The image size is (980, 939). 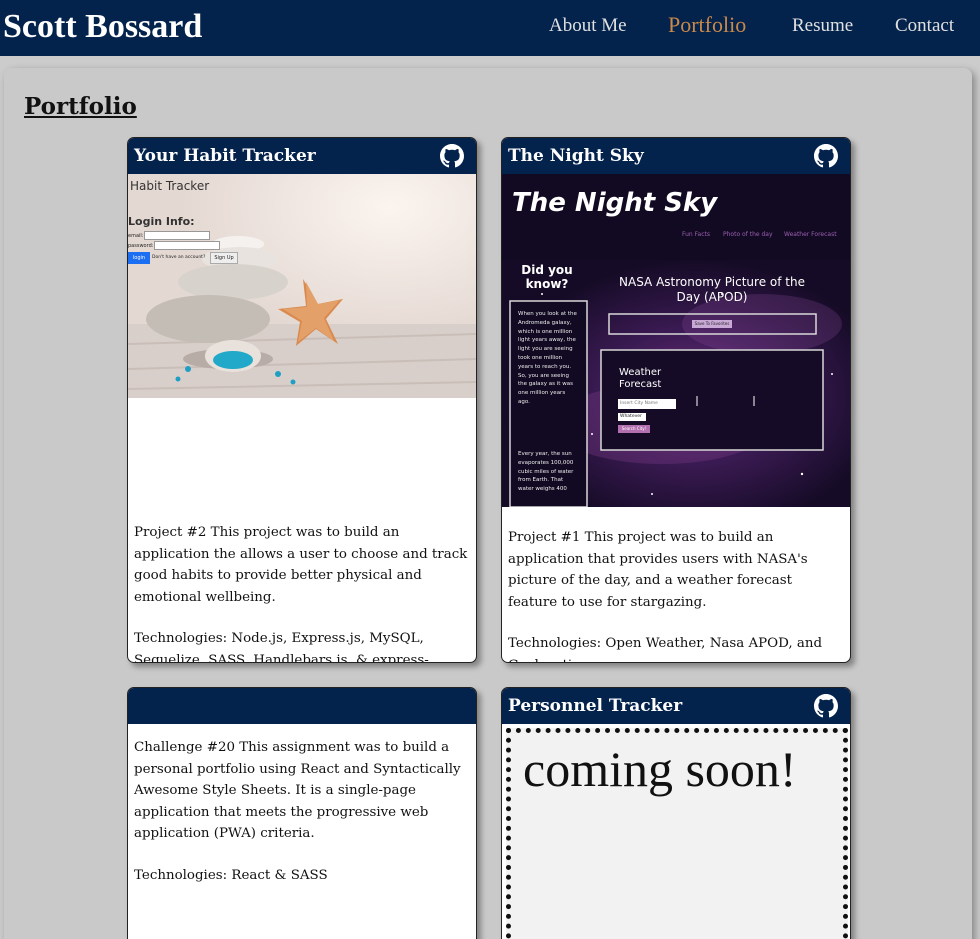 What do you see at coordinates (547, 277) in the screenshot?
I see `screenshot-did-you-know: Did you know?` at bounding box center [547, 277].